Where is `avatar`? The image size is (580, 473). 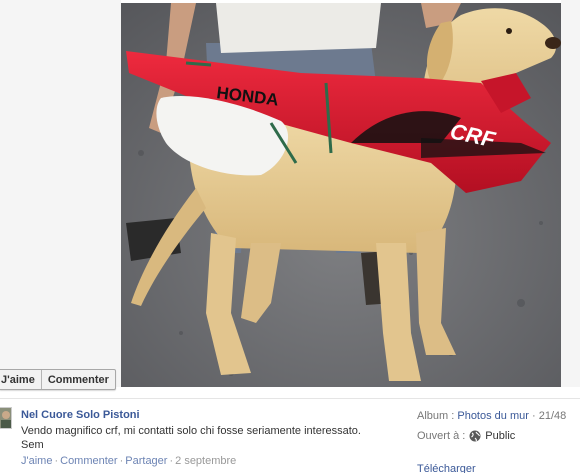
avatar is located at coordinates (6, 418).